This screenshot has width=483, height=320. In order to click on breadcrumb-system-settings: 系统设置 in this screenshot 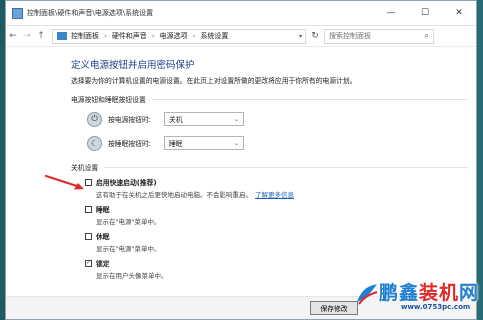, I will do `click(214, 36)`.